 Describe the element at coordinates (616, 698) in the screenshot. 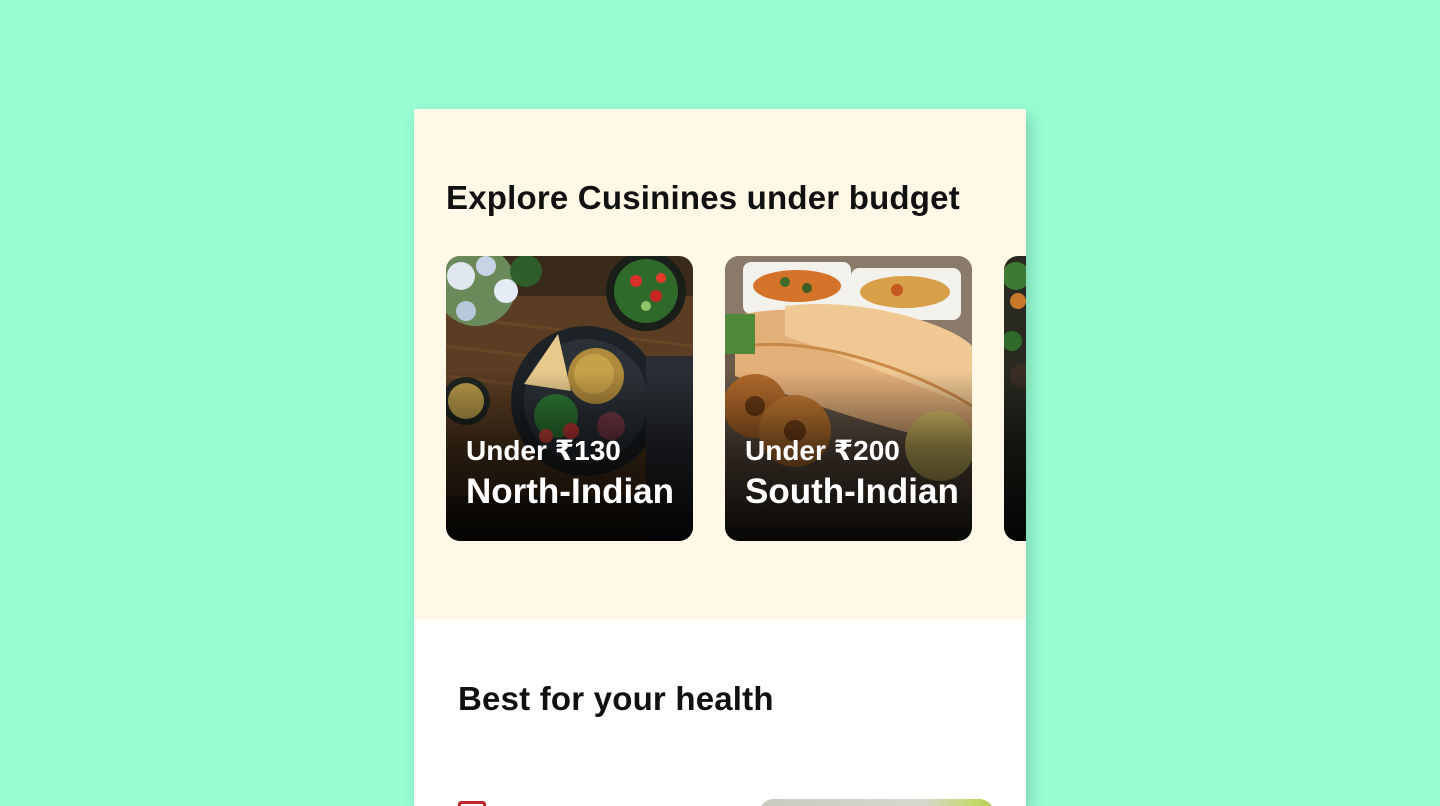

I see `health-section-title: Best for your health` at that location.